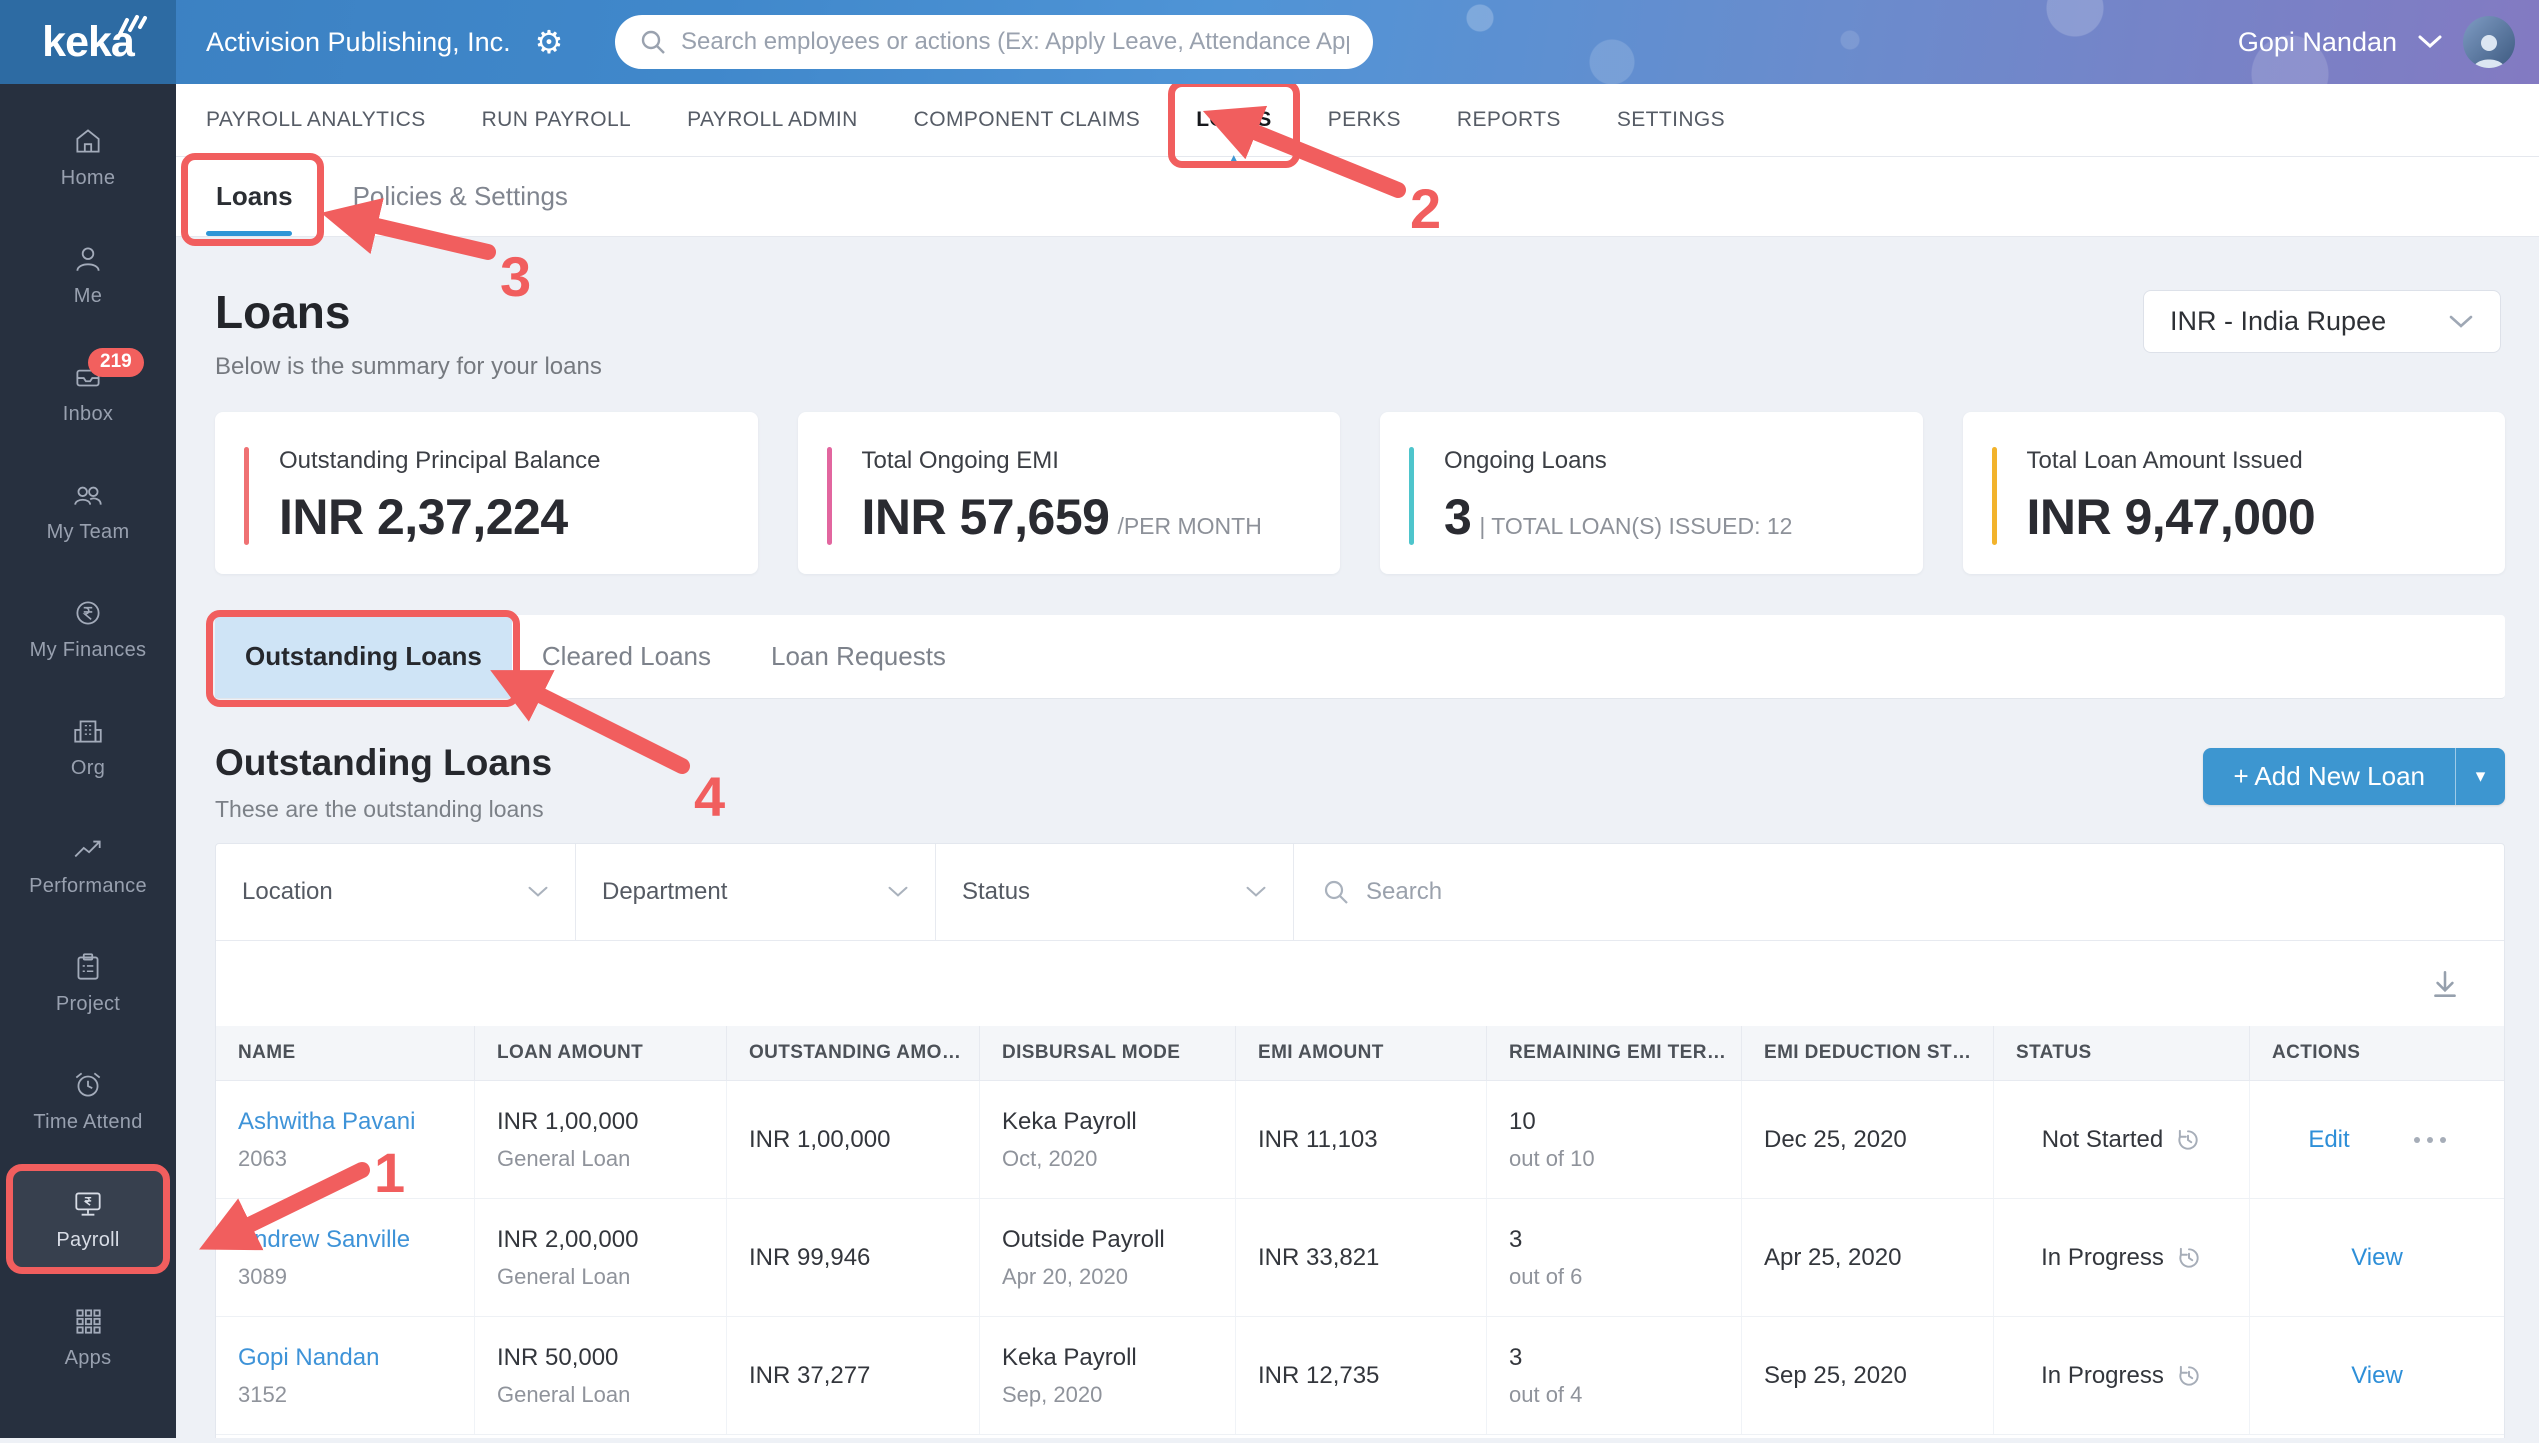 This screenshot has width=2539, height=1443. Describe the element at coordinates (316, 120) in the screenshot. I see `tab-payroll-analytics: PAYROLL ANALYTICS` at that location.